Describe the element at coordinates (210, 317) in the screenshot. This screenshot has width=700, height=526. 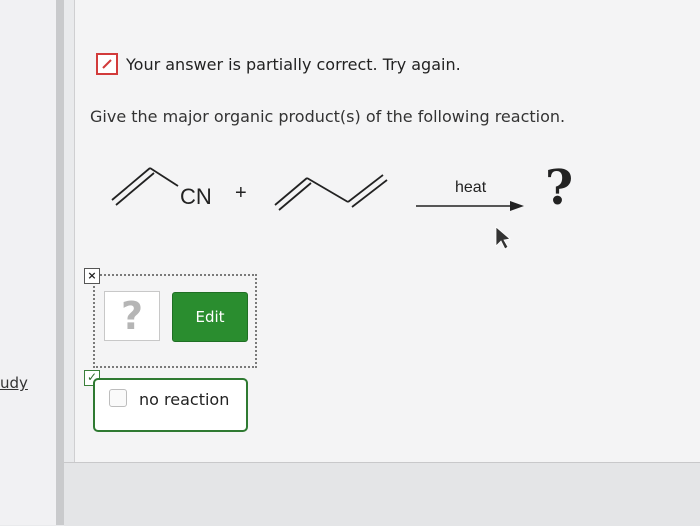
I see `edit-button: Edit` at that location.